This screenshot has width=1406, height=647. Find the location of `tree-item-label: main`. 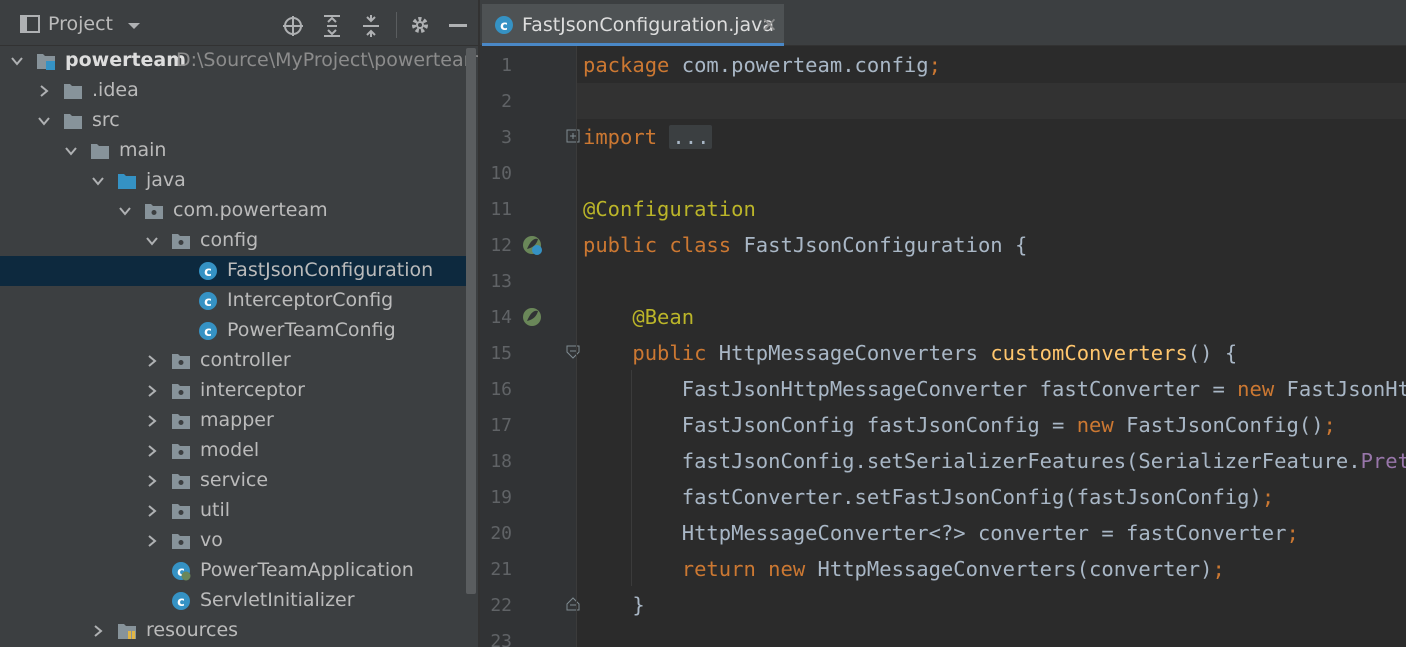

tree-item-label: main is located at coordinates (143, 150).